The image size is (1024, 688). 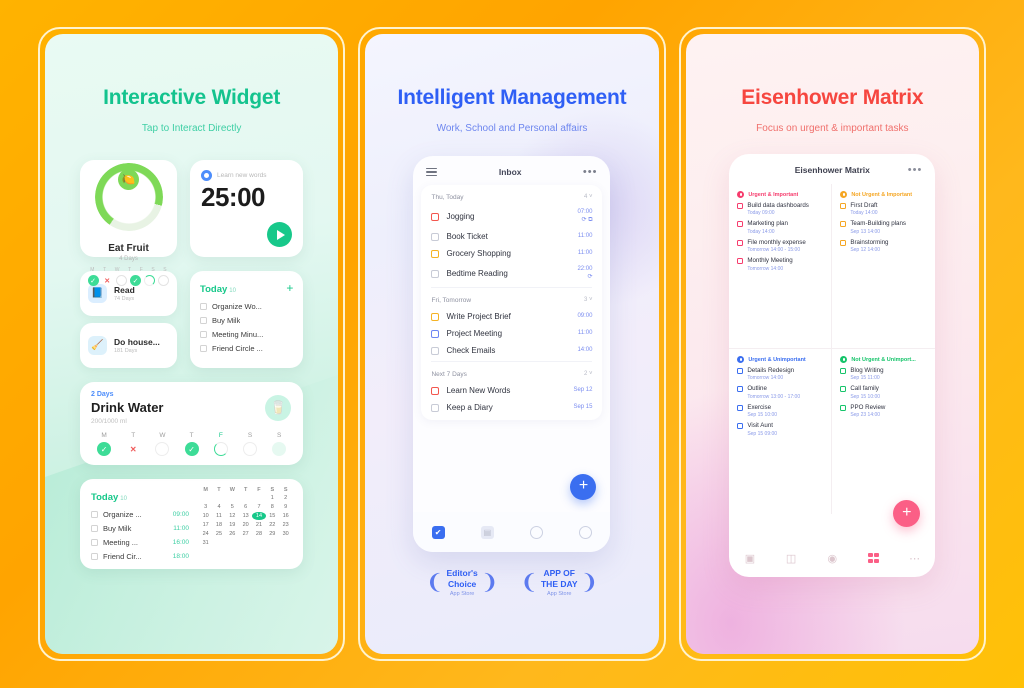 I want to click on calendar-day: 1, so click(x=272, y=498).